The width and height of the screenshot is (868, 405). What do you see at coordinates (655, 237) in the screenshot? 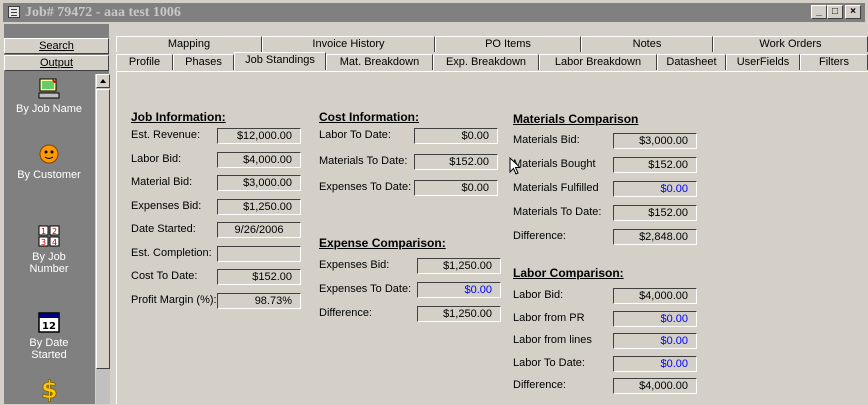
I see `materials-value-field: $2,848.00` at bounding box center [655, 237].